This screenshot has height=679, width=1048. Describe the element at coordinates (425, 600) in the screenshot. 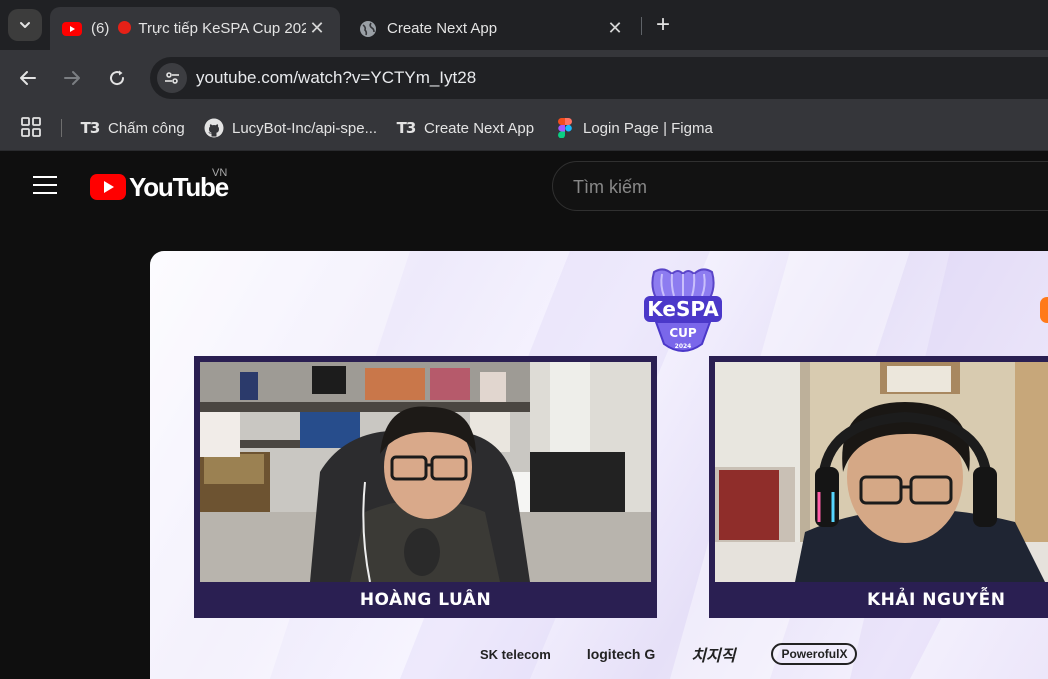

I see `caster-name-left: HOÀNG LUÂN` at that location.